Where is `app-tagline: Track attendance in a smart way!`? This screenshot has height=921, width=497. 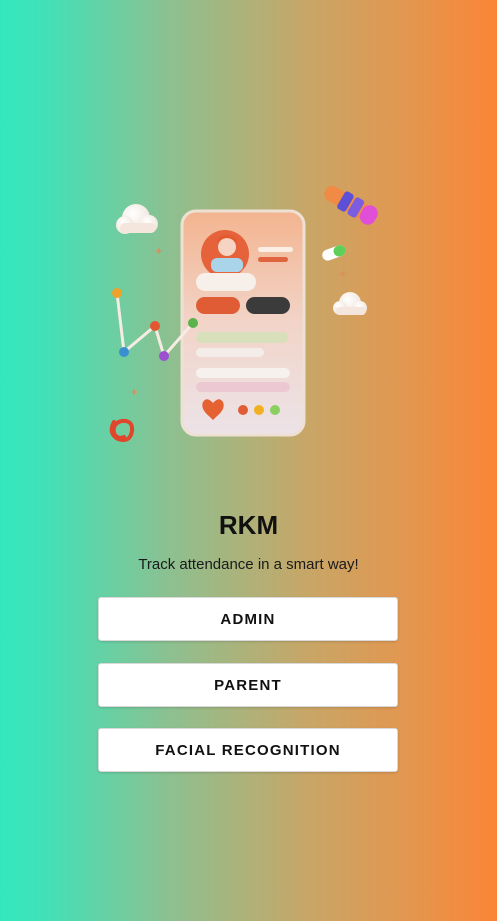 app-tagline: Track attendance in a smart way! is located at coordinates (248, 564).